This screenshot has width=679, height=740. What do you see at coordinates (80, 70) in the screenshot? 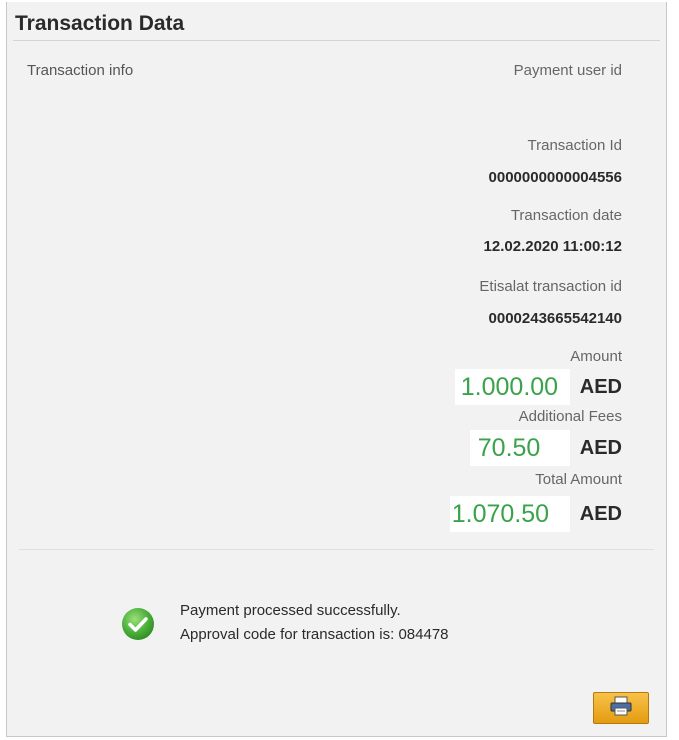
I see `transaction-info-label: Transaction info` at bounding box center [80, 70].